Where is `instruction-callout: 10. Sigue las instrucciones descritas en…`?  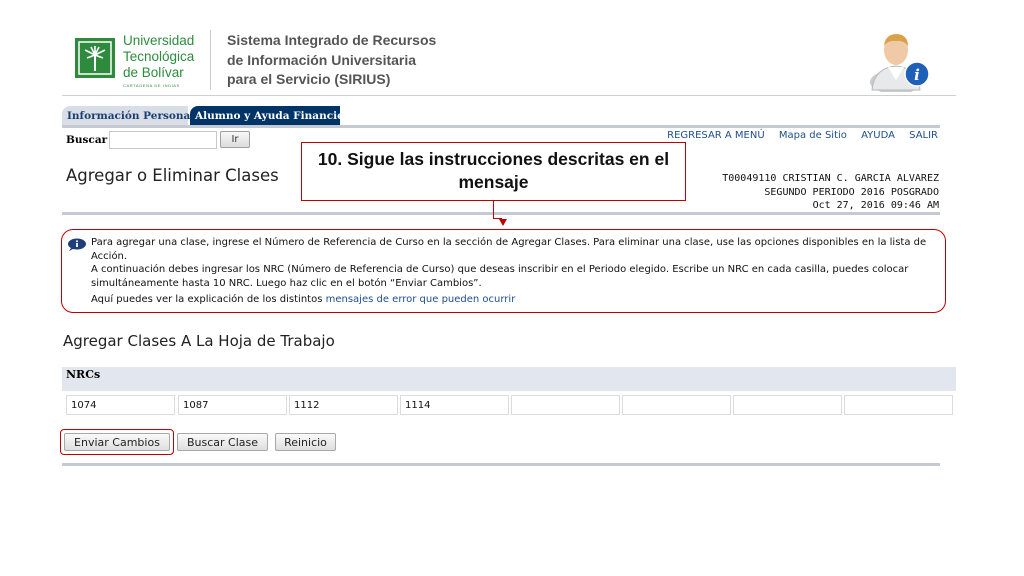 instruction-callout: 10. Sigue las instrucciones descritas en… is located at coordinates (493, 171).